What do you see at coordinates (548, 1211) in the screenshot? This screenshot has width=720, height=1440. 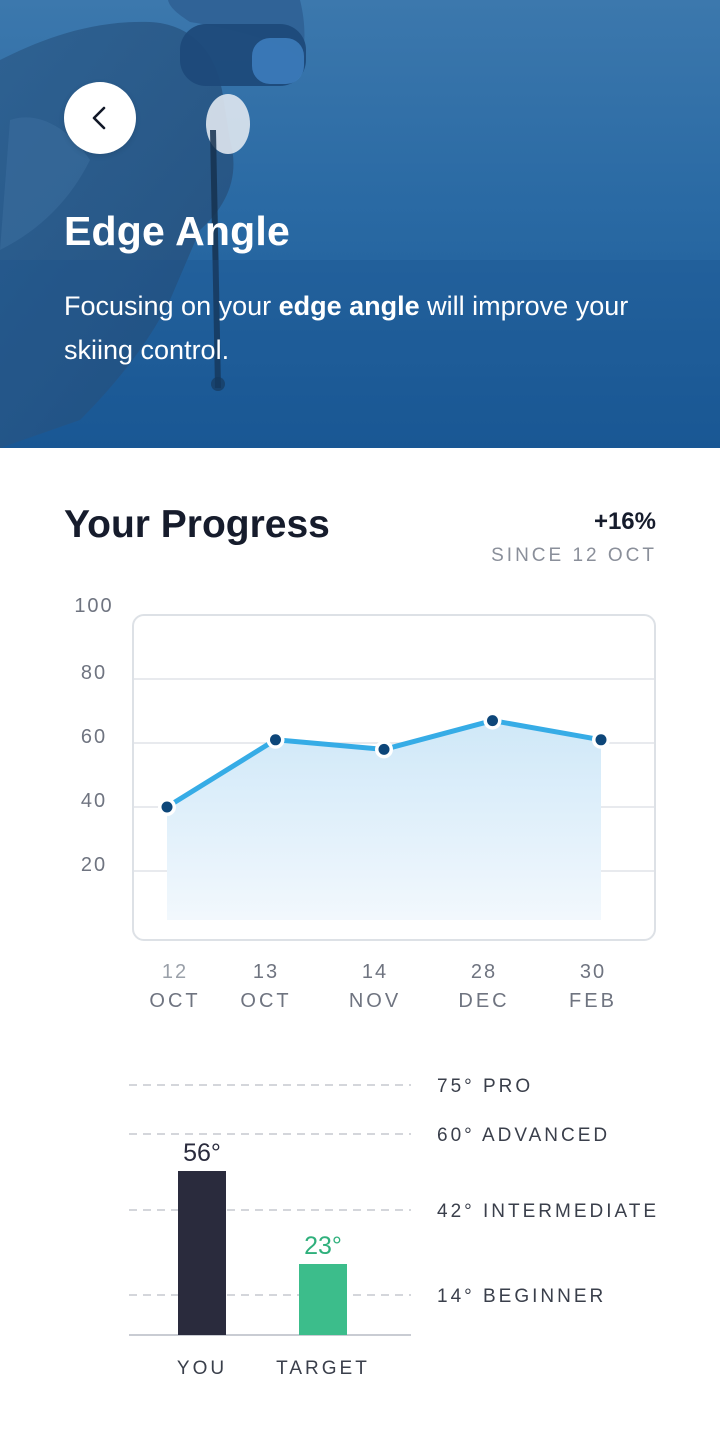 I see `level-label: 42° INTERMEDIATE` at bounding box center [548, 1211].